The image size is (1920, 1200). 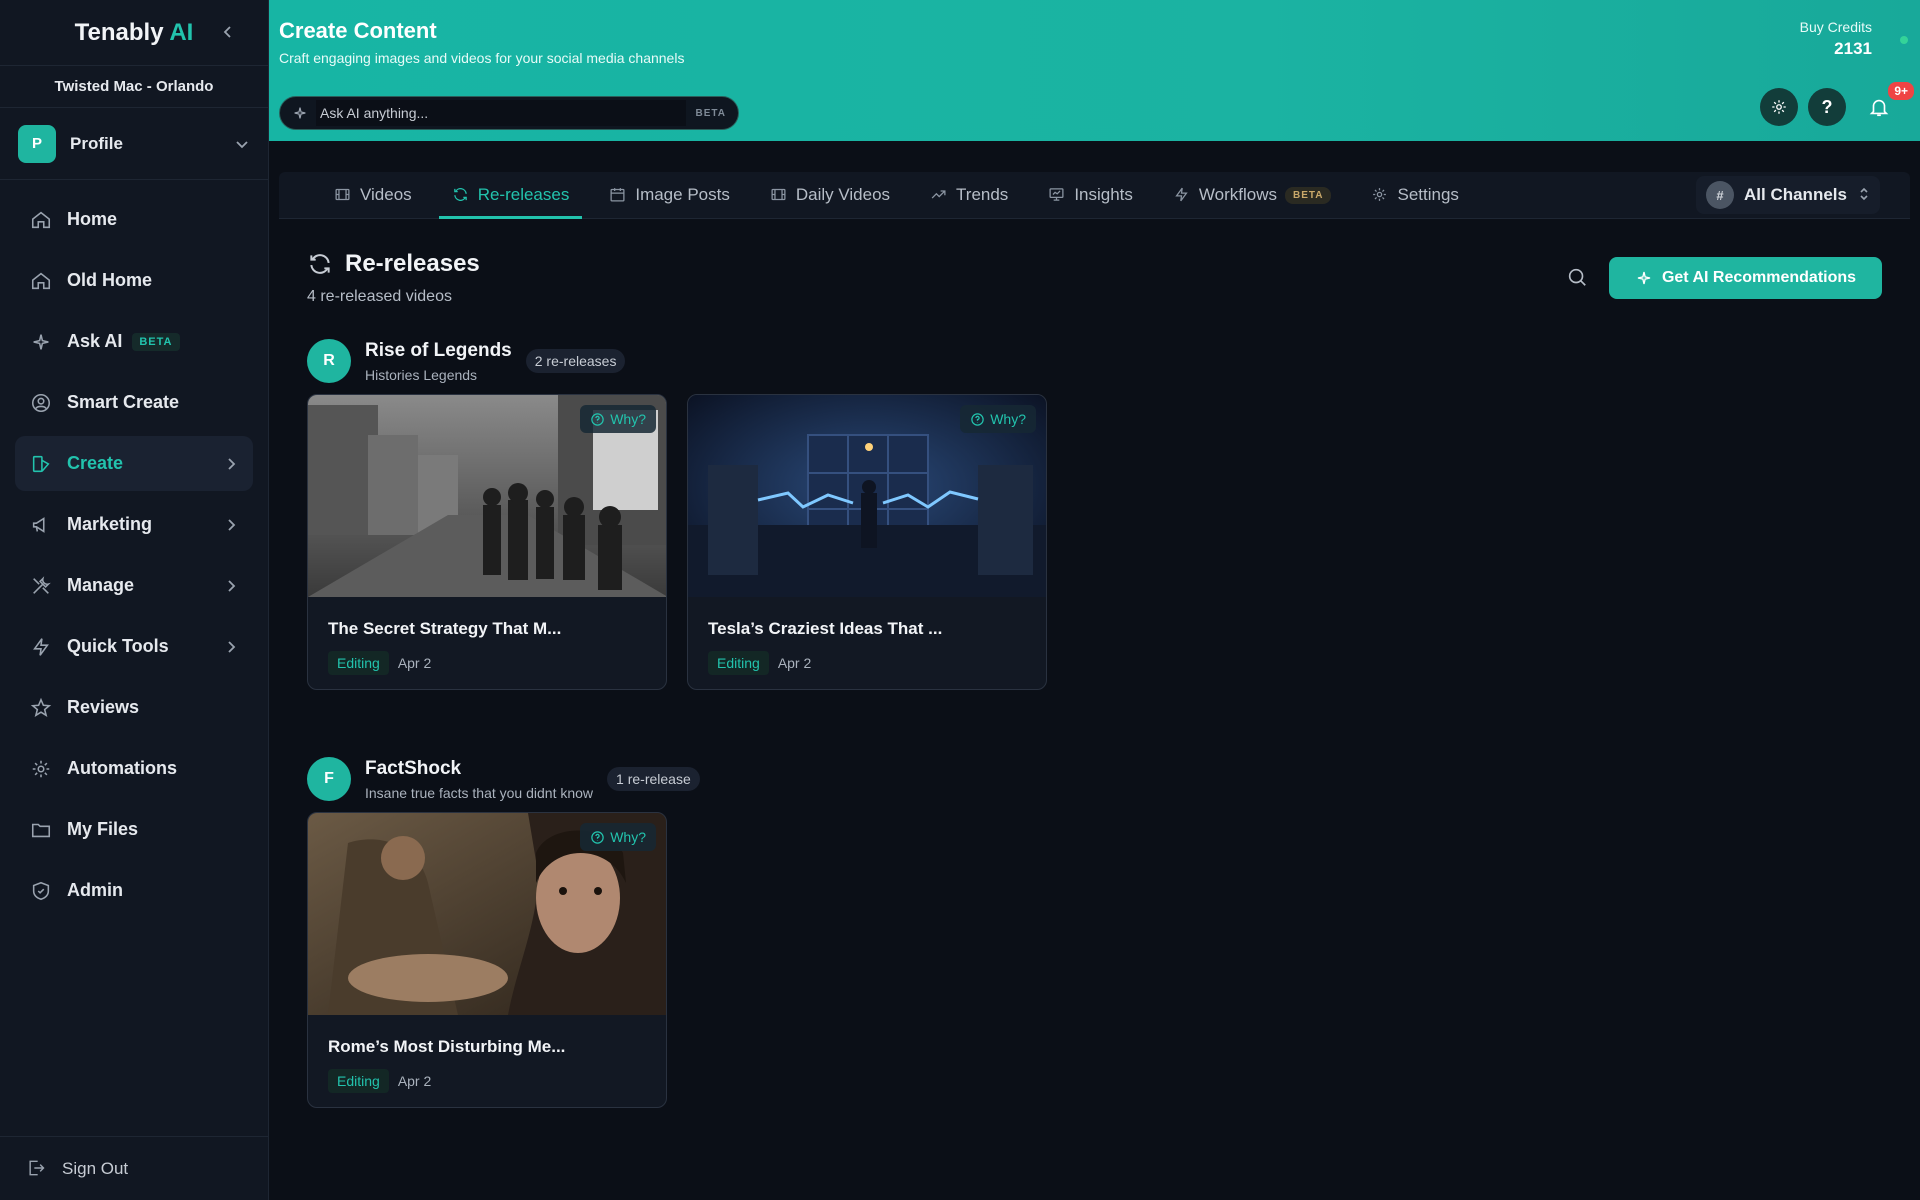 I want to click on tab-videos: Videos, so click(x=373, y=195).